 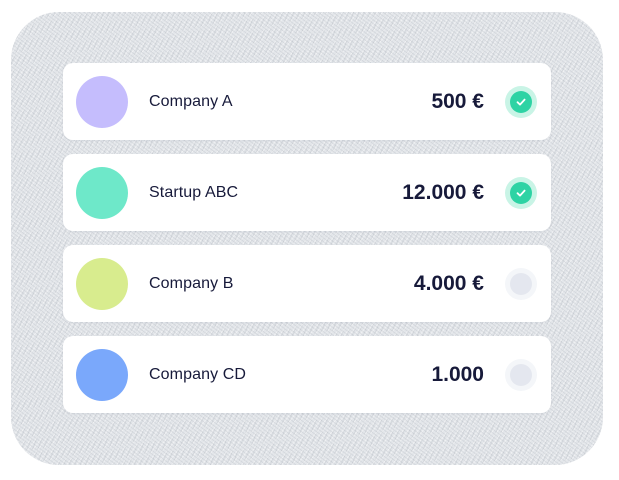 I want to click on company-name: Company CD, so click(x=198, y=374).